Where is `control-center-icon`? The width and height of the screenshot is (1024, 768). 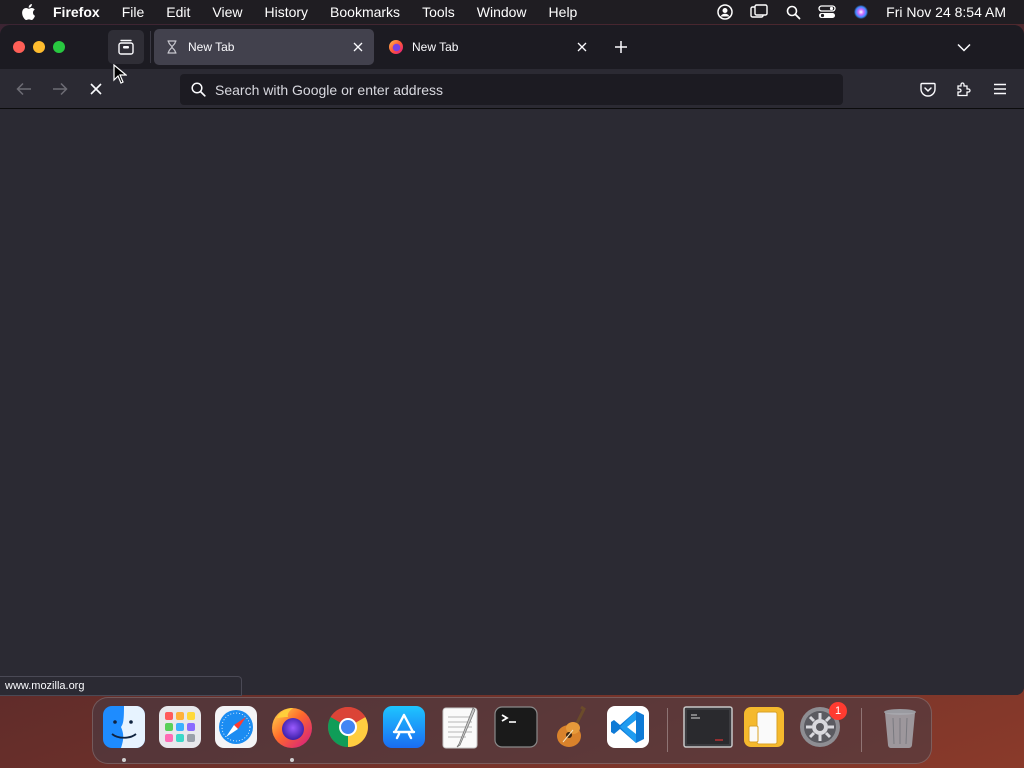
control-center-icon is located at coordinates (827, 12).